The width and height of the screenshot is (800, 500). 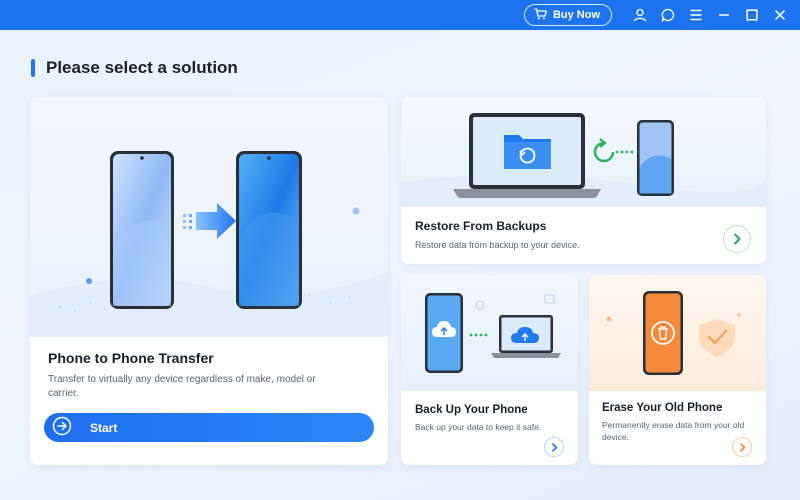 I want to click on user-icon, so click(x=640, y=15).